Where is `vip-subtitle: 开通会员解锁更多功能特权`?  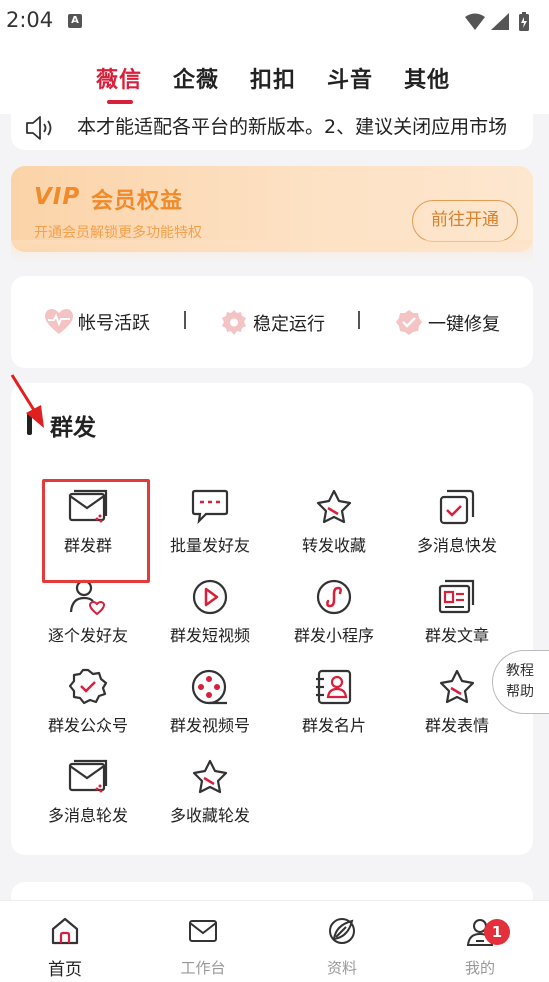
vip-subtitle: 开通会员解锁更多功能特权 is located at coordinates (118, 233).